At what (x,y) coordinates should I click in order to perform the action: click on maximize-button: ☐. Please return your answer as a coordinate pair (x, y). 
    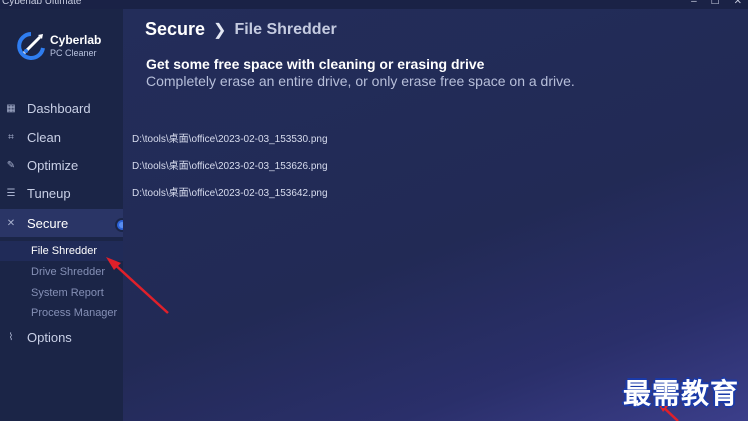
    Looking at the image, I should click on (715, 4).